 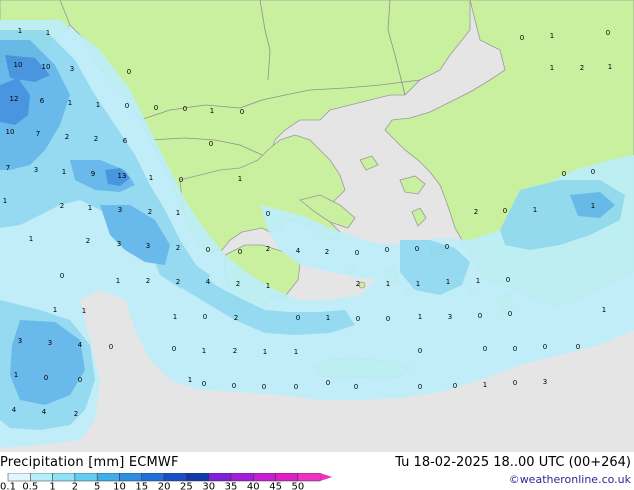 What do you see at coordinates (253, 486) in the screenshot?
I see `legend-label: 40` at bounding box center [253, 486].